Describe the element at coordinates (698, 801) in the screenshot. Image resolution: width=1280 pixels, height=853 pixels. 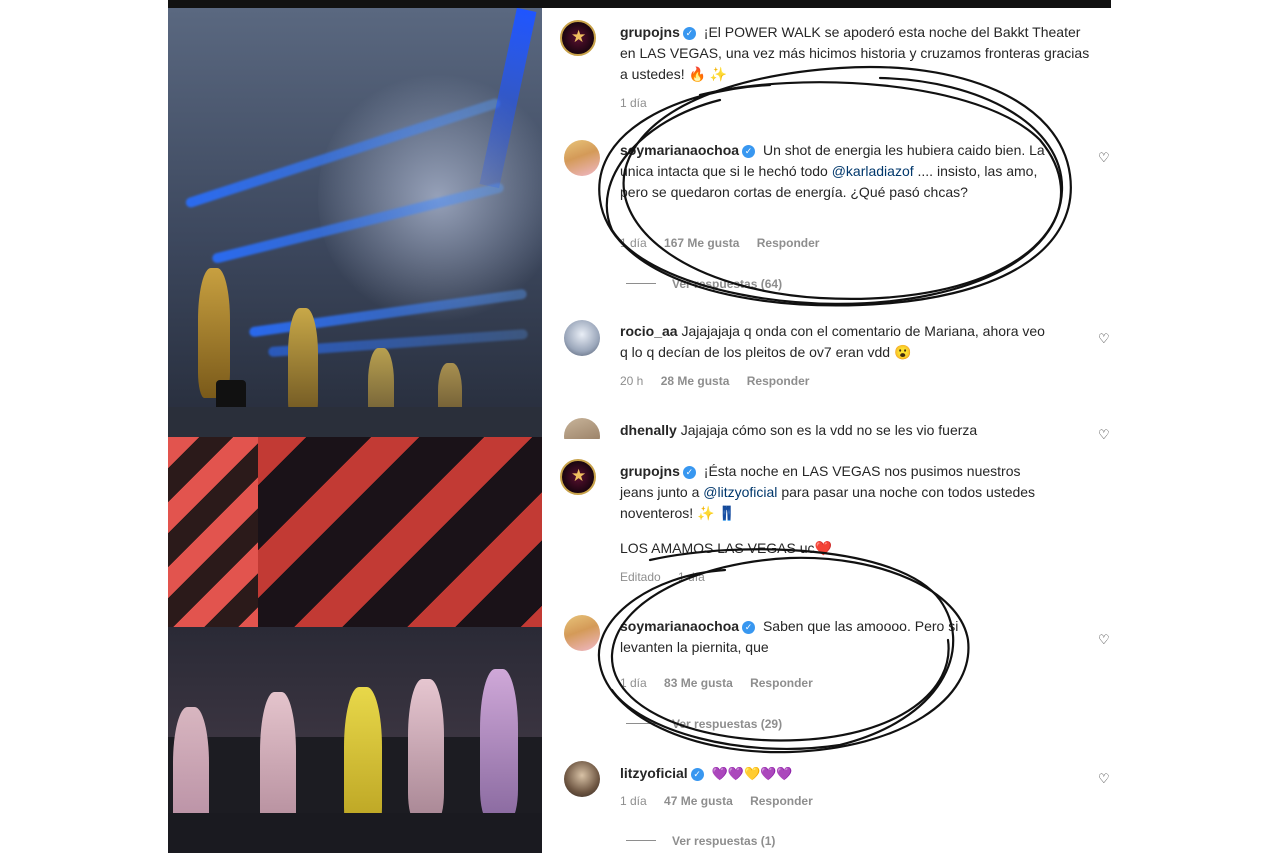
I see `comment-likes: 47 Me gusta` at that location.